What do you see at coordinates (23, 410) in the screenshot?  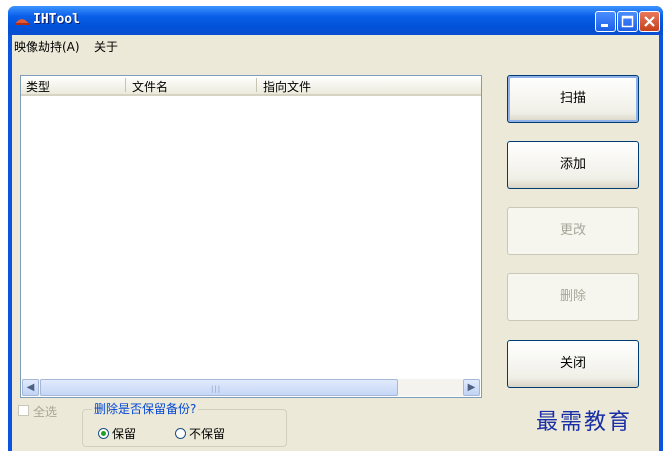 I see `select-all-checkbox` at bounding box center [23, 410].